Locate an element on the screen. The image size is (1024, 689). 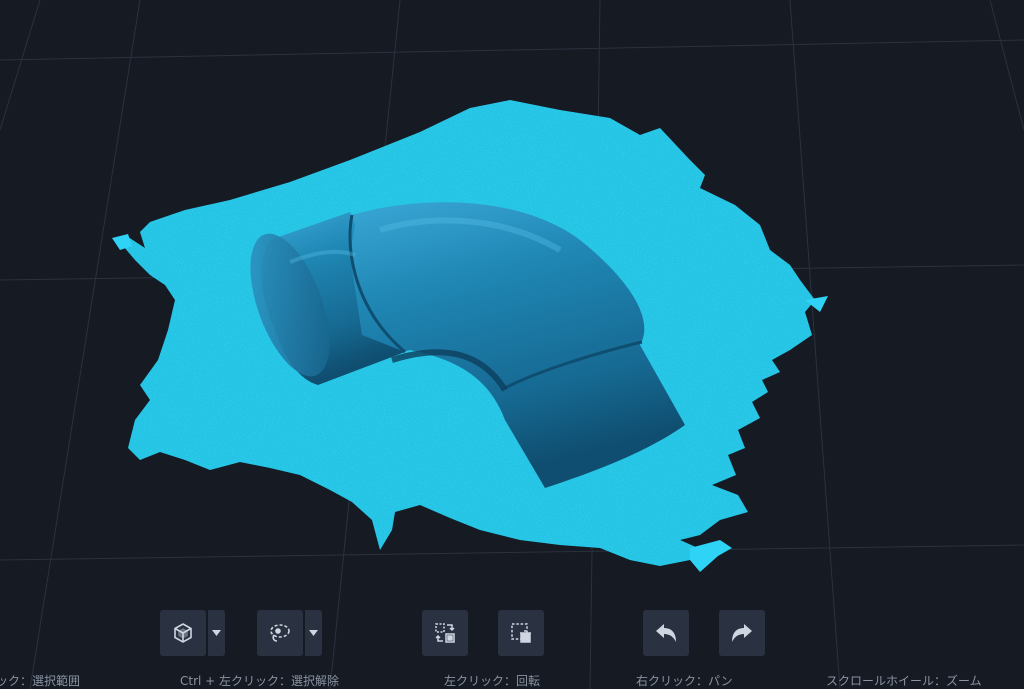
bottom-toolbar is located at coordinates (512, 634).